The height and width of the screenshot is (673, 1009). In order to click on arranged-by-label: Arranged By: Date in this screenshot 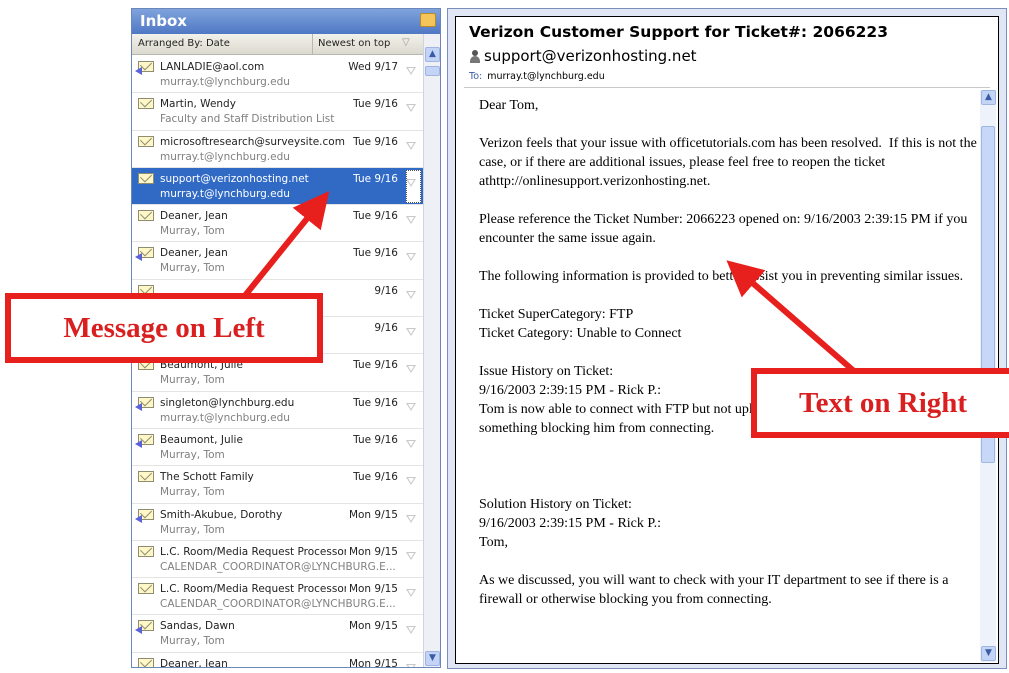, I will do `click(184, 43)`.